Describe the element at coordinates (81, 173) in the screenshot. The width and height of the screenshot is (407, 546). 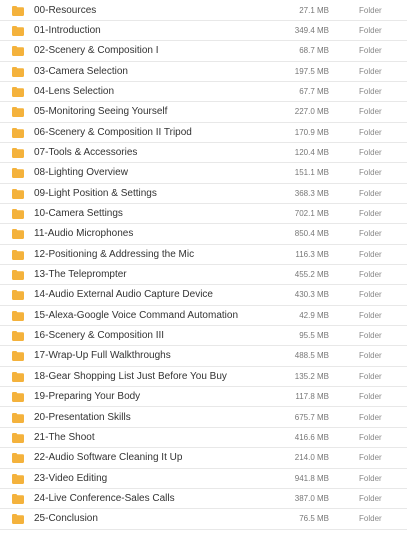
I see `folder-name: 08-Lighting Overview` at that location.